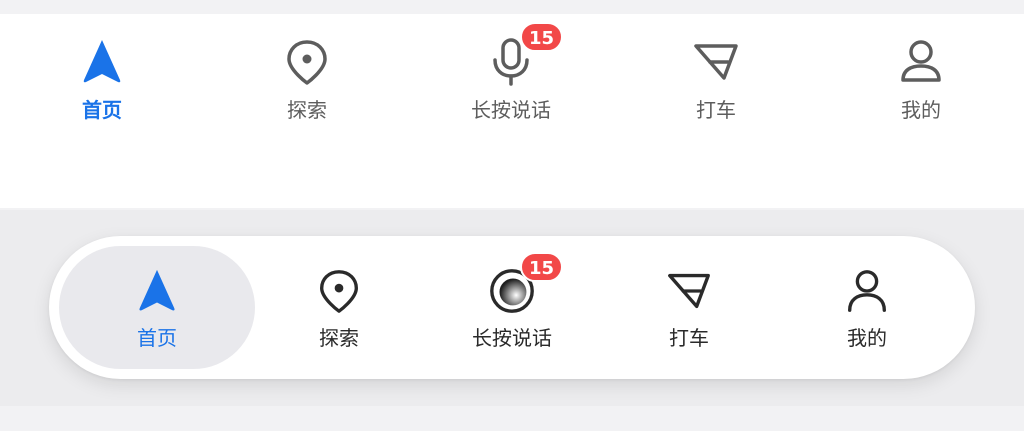 This screenshot has height=431, width=1024. I want to click on floating-tab-home: 首页, so click(157, 316).